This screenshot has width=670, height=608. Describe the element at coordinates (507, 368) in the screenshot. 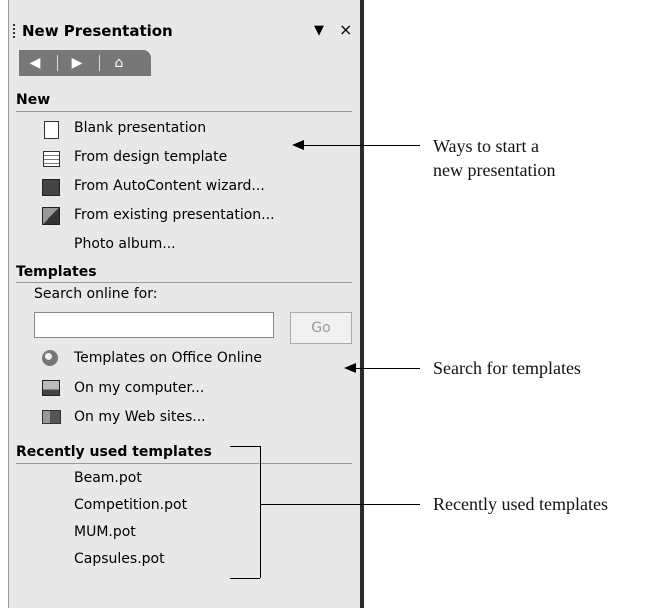

I see `callout-search-templates: Search for templates` at that location.